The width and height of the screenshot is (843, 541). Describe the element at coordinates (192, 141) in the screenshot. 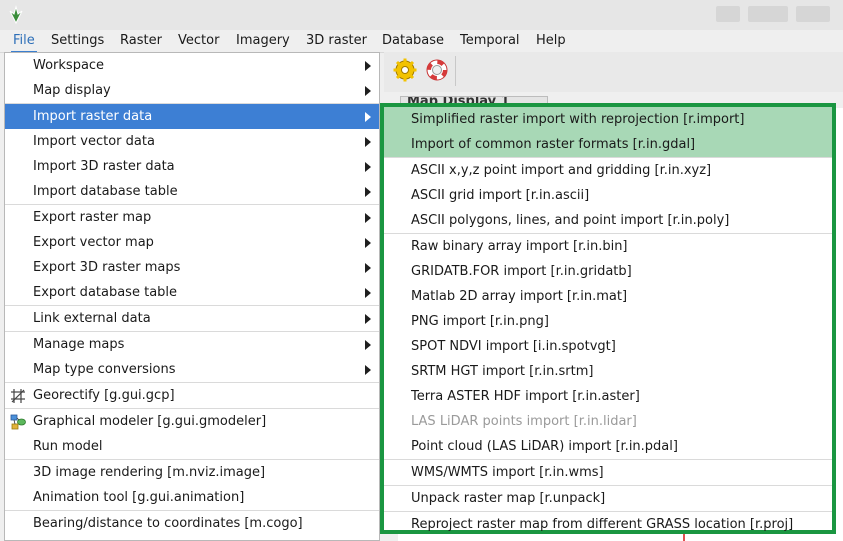

I see `menu-item-import-vector-data: Import vector data` at that location.